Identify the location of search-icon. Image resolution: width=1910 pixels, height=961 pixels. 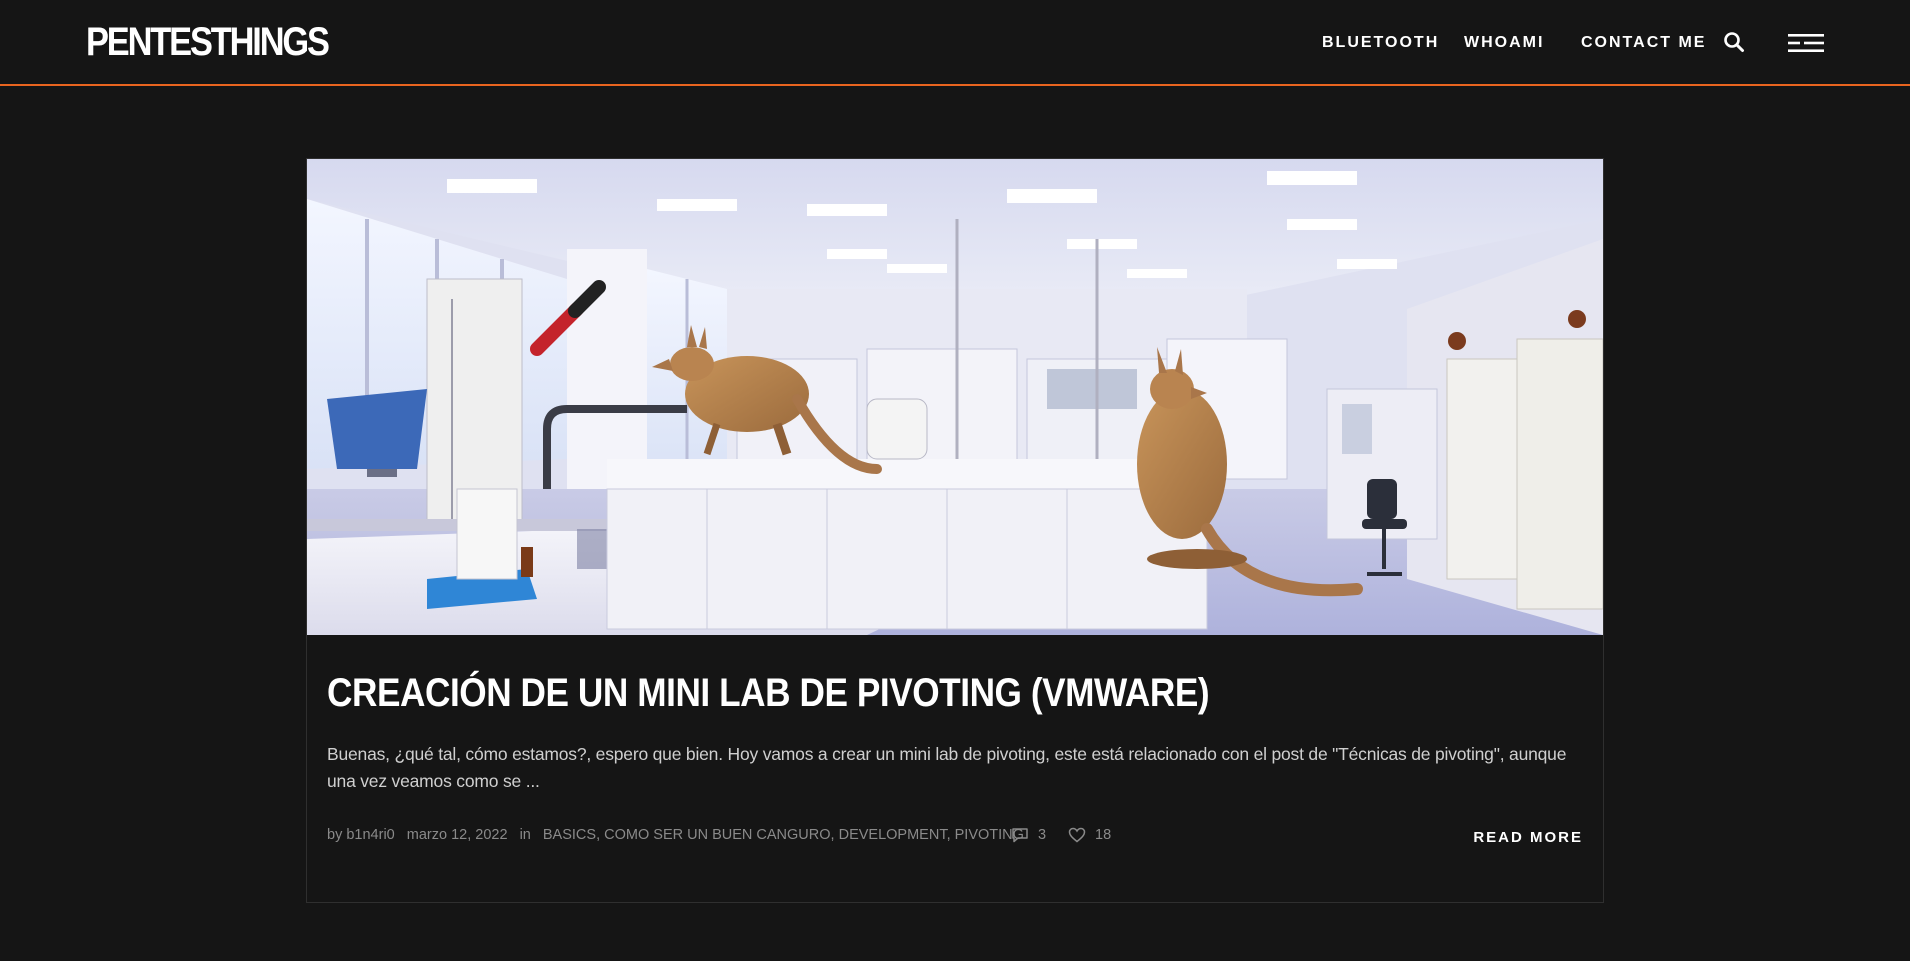
(1734, 42).